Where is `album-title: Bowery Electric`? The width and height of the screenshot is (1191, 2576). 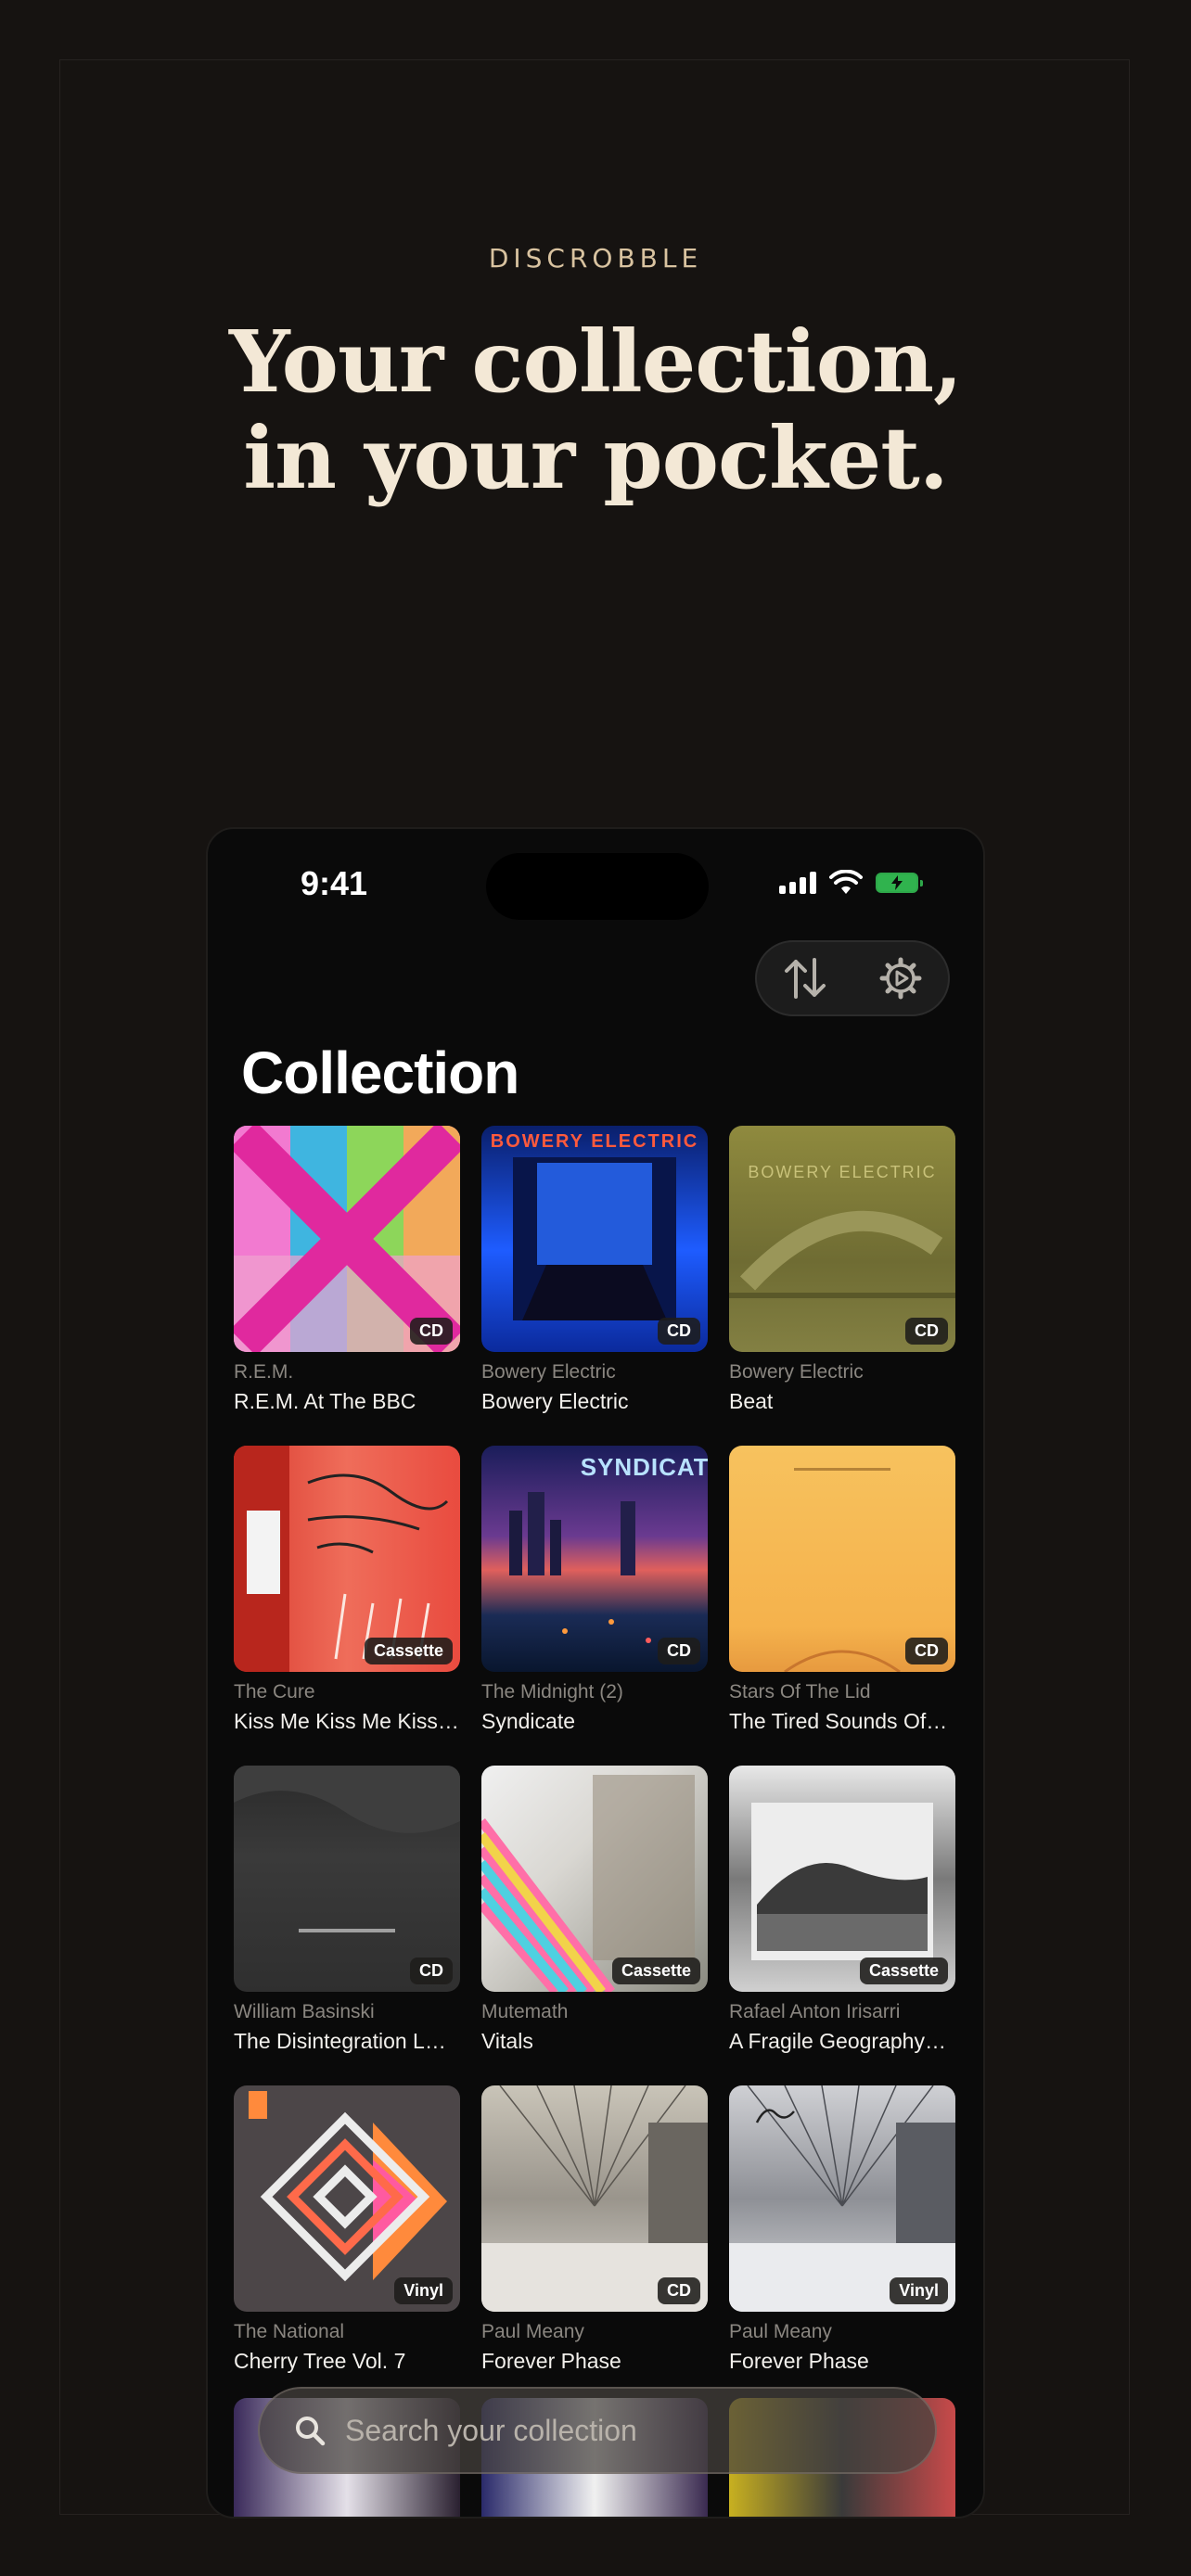 album-title: Bowery Electric is located at coordinates (555, 1401).